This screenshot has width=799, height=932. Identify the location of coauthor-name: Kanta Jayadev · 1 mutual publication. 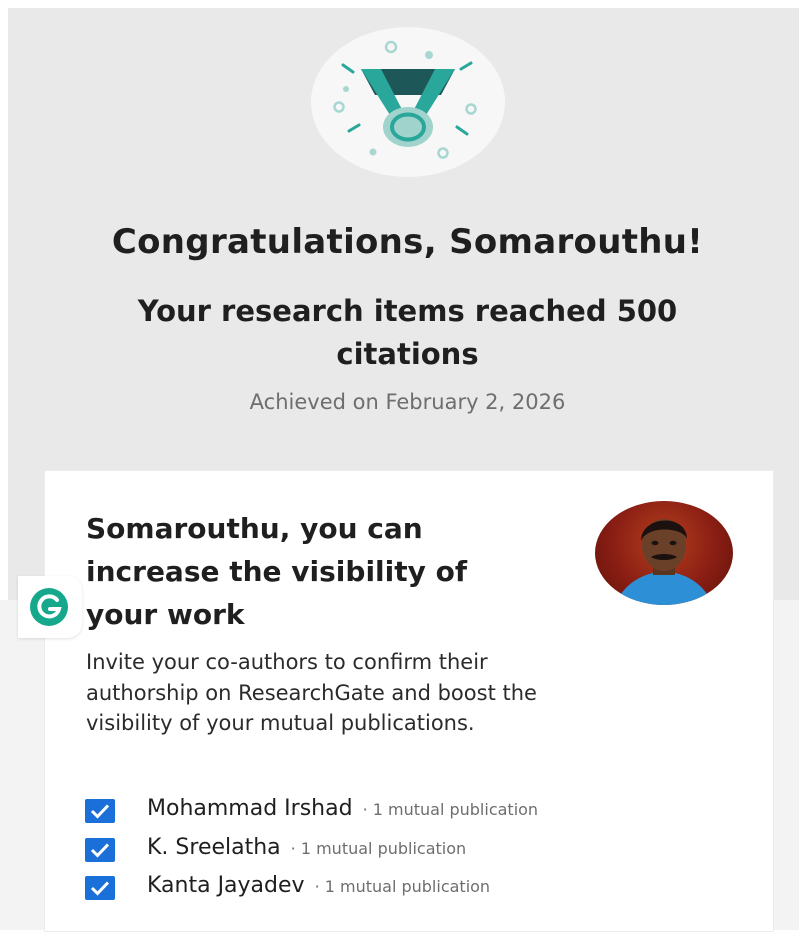
(318, 885).